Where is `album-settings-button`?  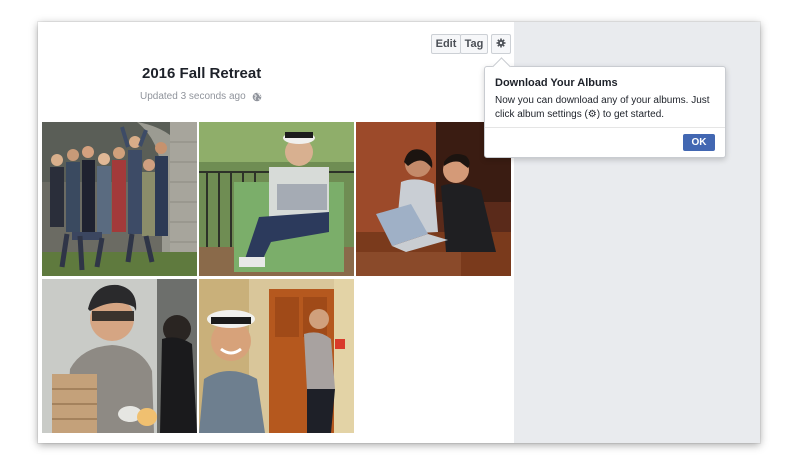 album-settings-button is located at coordinates (501, 44).